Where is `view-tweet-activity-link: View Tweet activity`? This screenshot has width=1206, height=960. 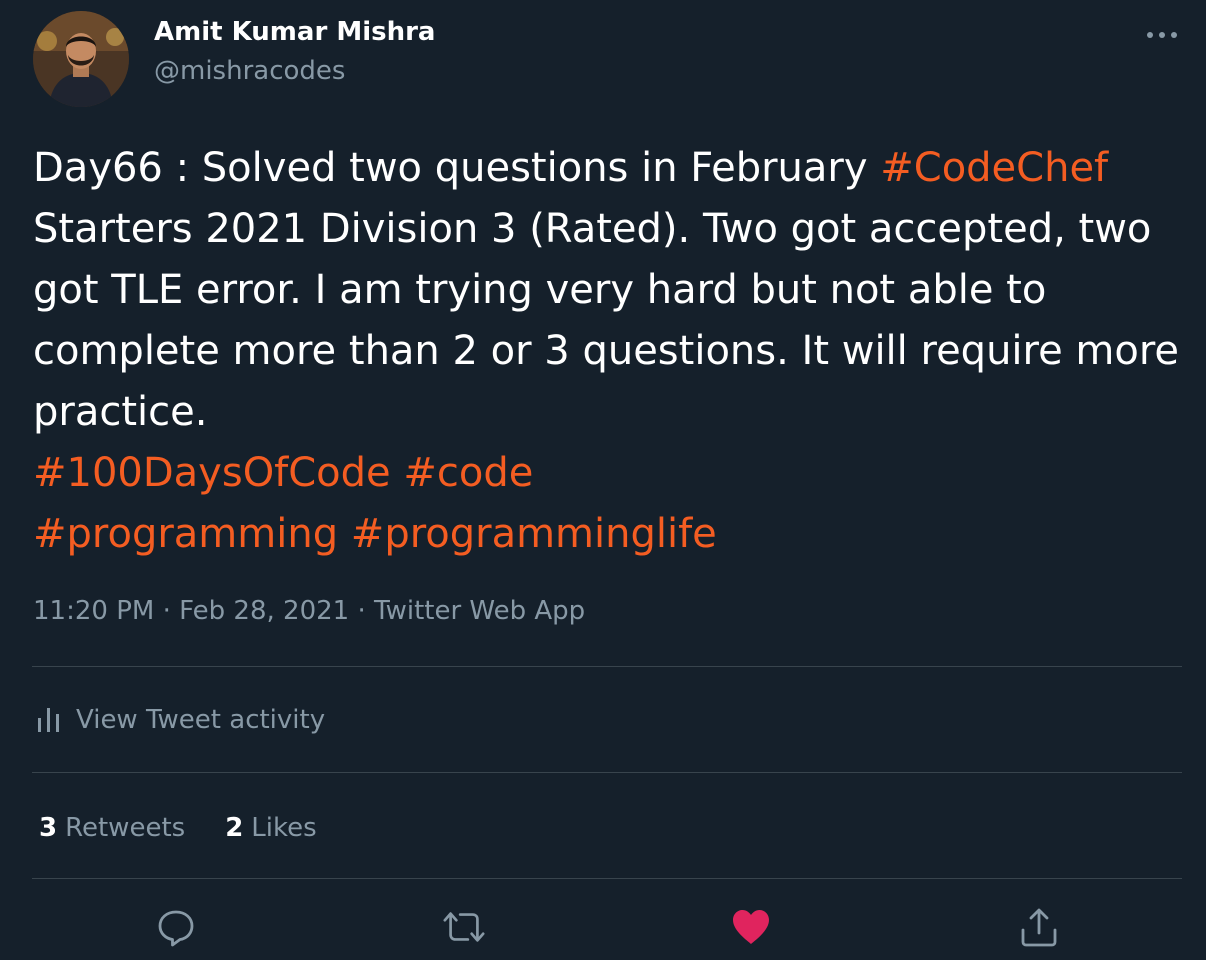
view-tweet-activity-link: View Tweet activity is located at coordinates (180, 720).